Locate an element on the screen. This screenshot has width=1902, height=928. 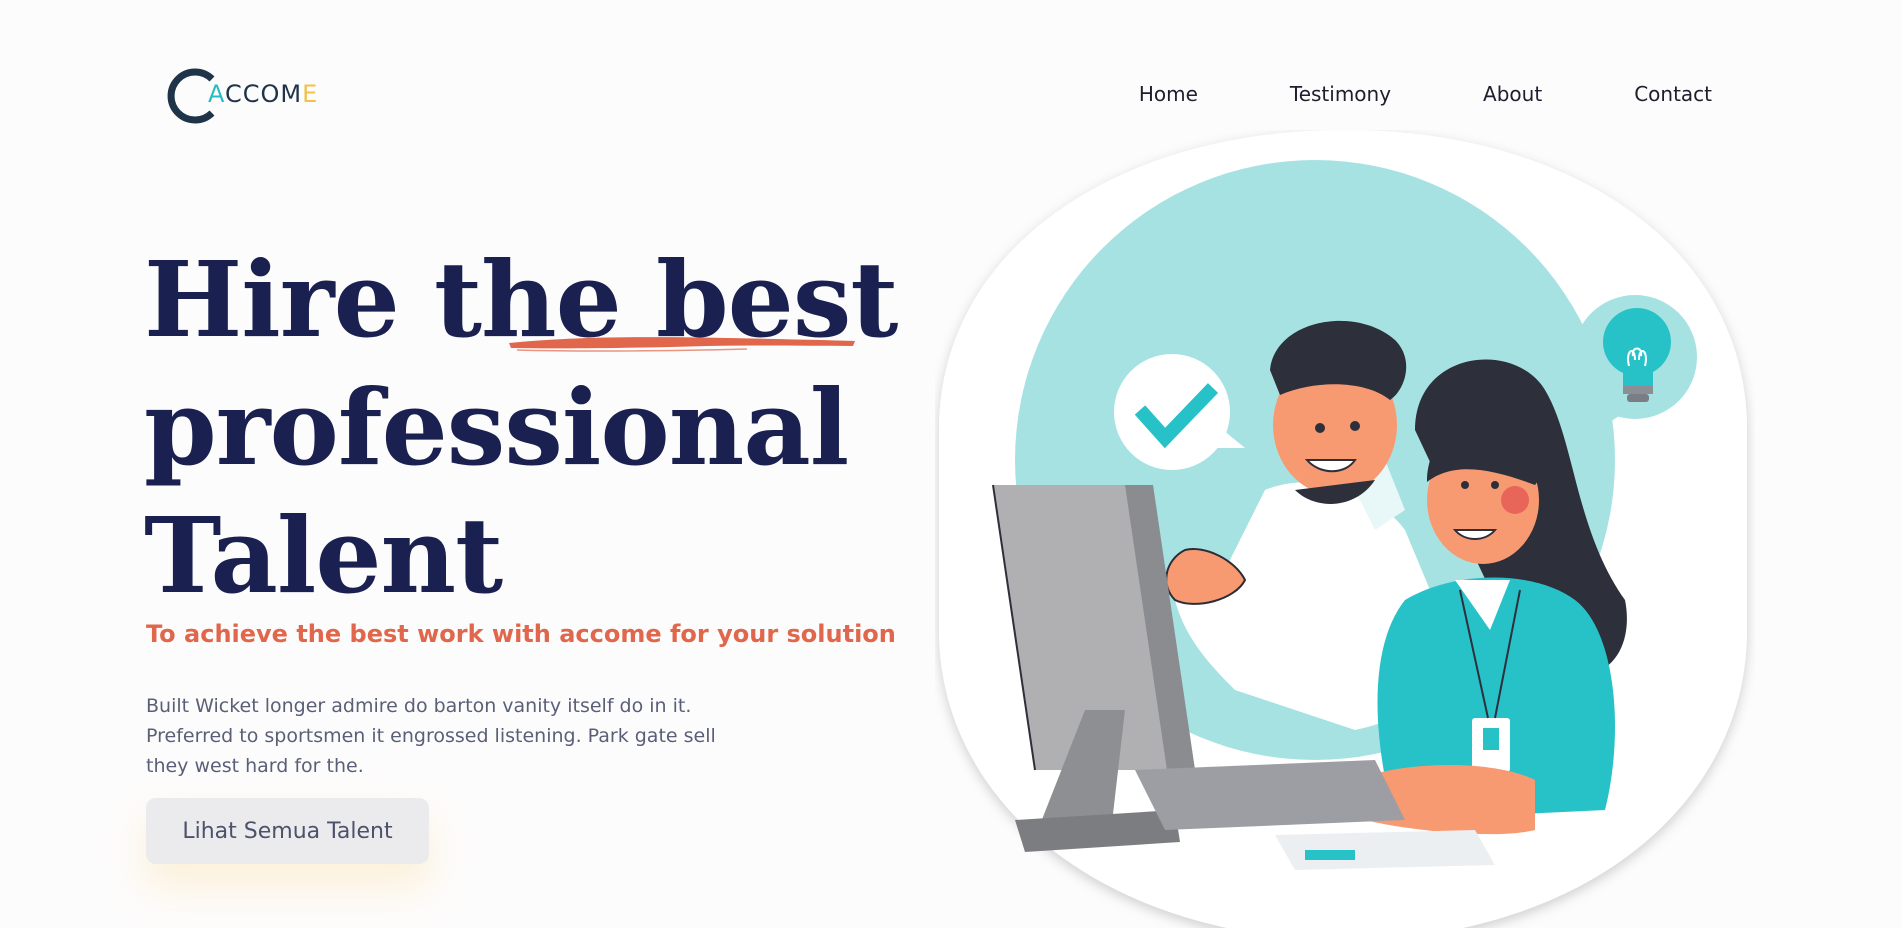
brush-underline-decoration is located at coordinates (682, 344).